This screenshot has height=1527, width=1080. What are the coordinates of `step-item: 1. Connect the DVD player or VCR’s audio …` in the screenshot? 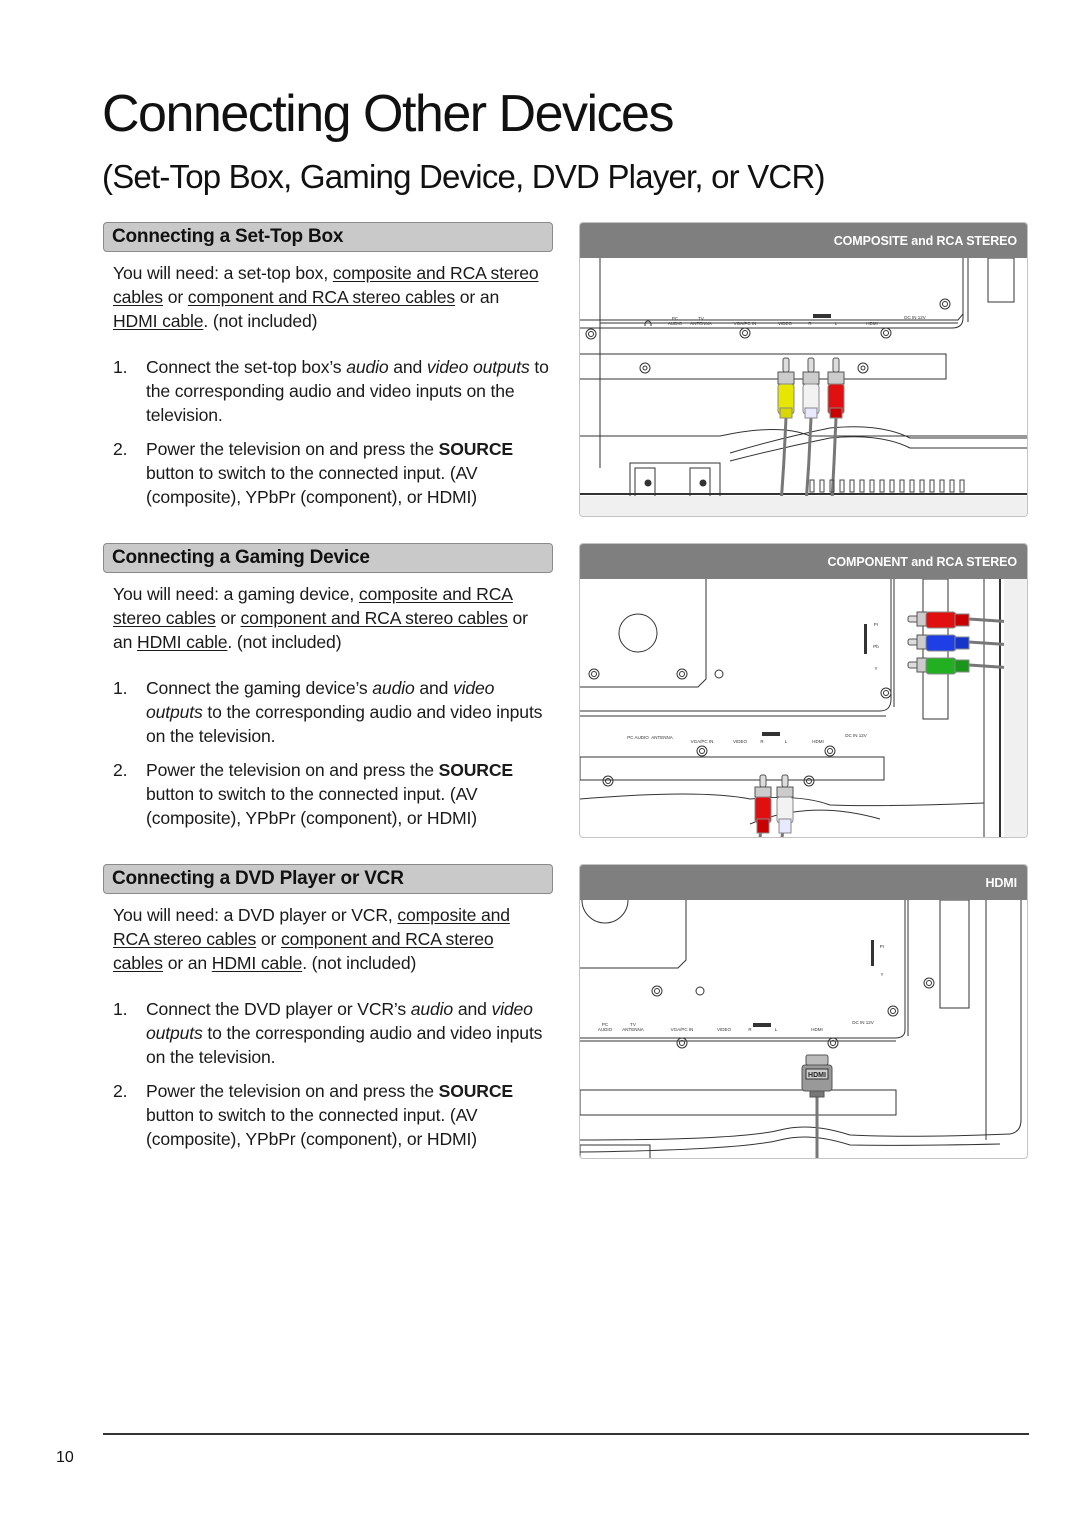 It's located at (328, 1033).